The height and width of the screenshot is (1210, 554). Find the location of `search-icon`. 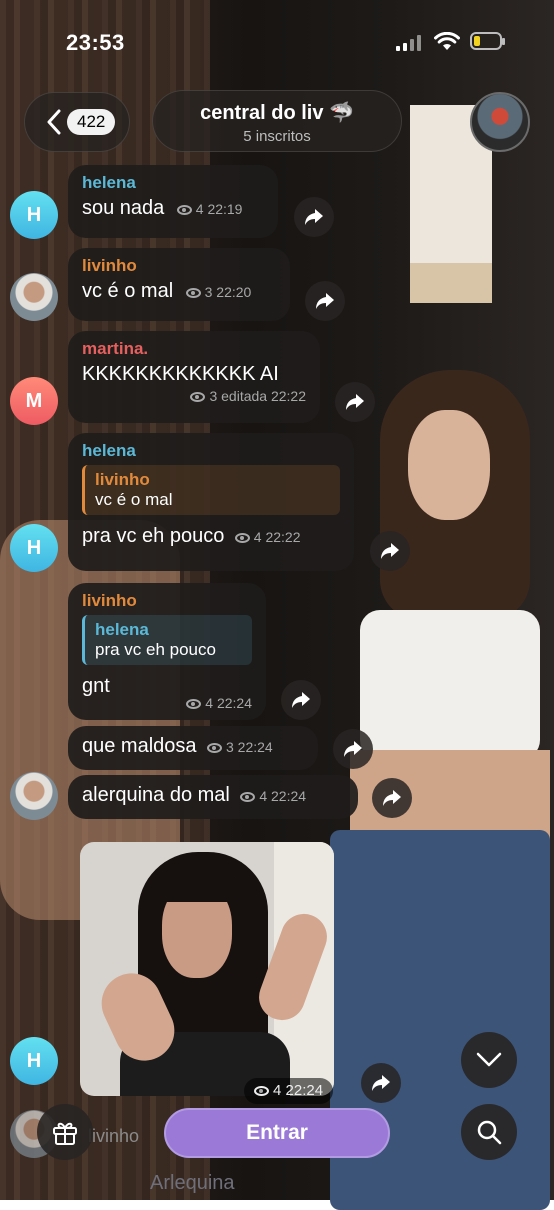

search-icon is located at coordinates (489, 1132).